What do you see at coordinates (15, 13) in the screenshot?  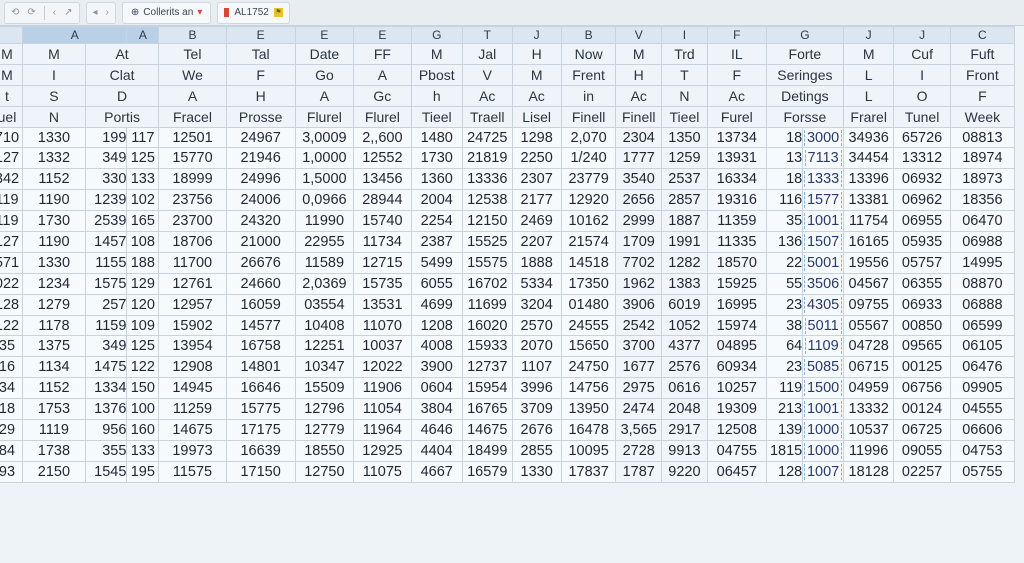 I see `undo-icon: ⟲` at bounding box center [15, 13].